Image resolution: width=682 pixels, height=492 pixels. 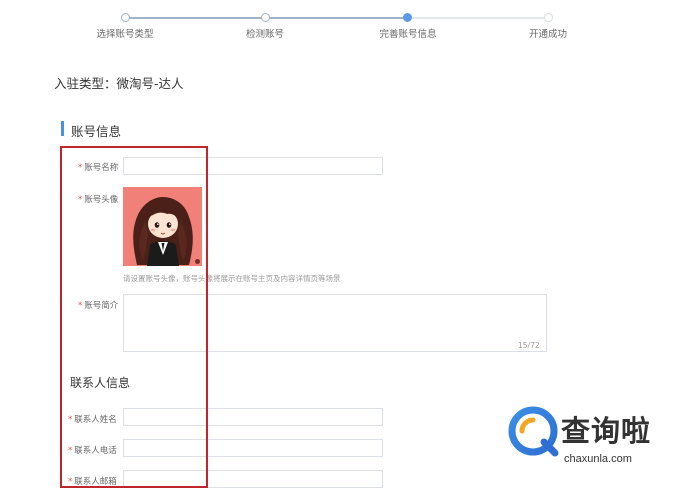 What do you see at coordinates (96, 131) in the screenshot?
I see `account-info-title: 账号信息` at bounding box center [96, 131].